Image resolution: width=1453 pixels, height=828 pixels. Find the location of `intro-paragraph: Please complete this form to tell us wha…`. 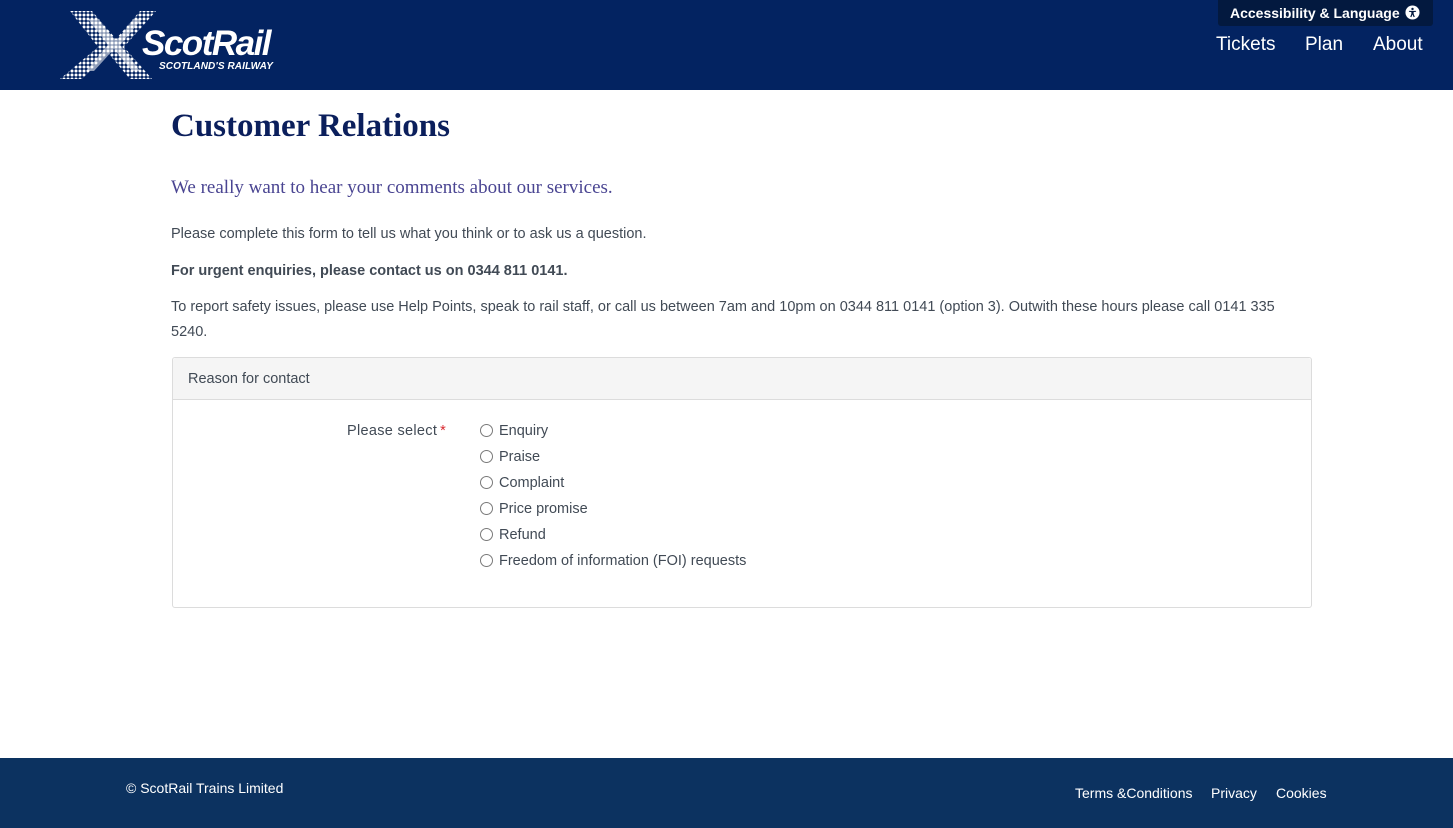

intro-paragraph: Please complete this form to tell us wha… is located at coordinates (409, 234).